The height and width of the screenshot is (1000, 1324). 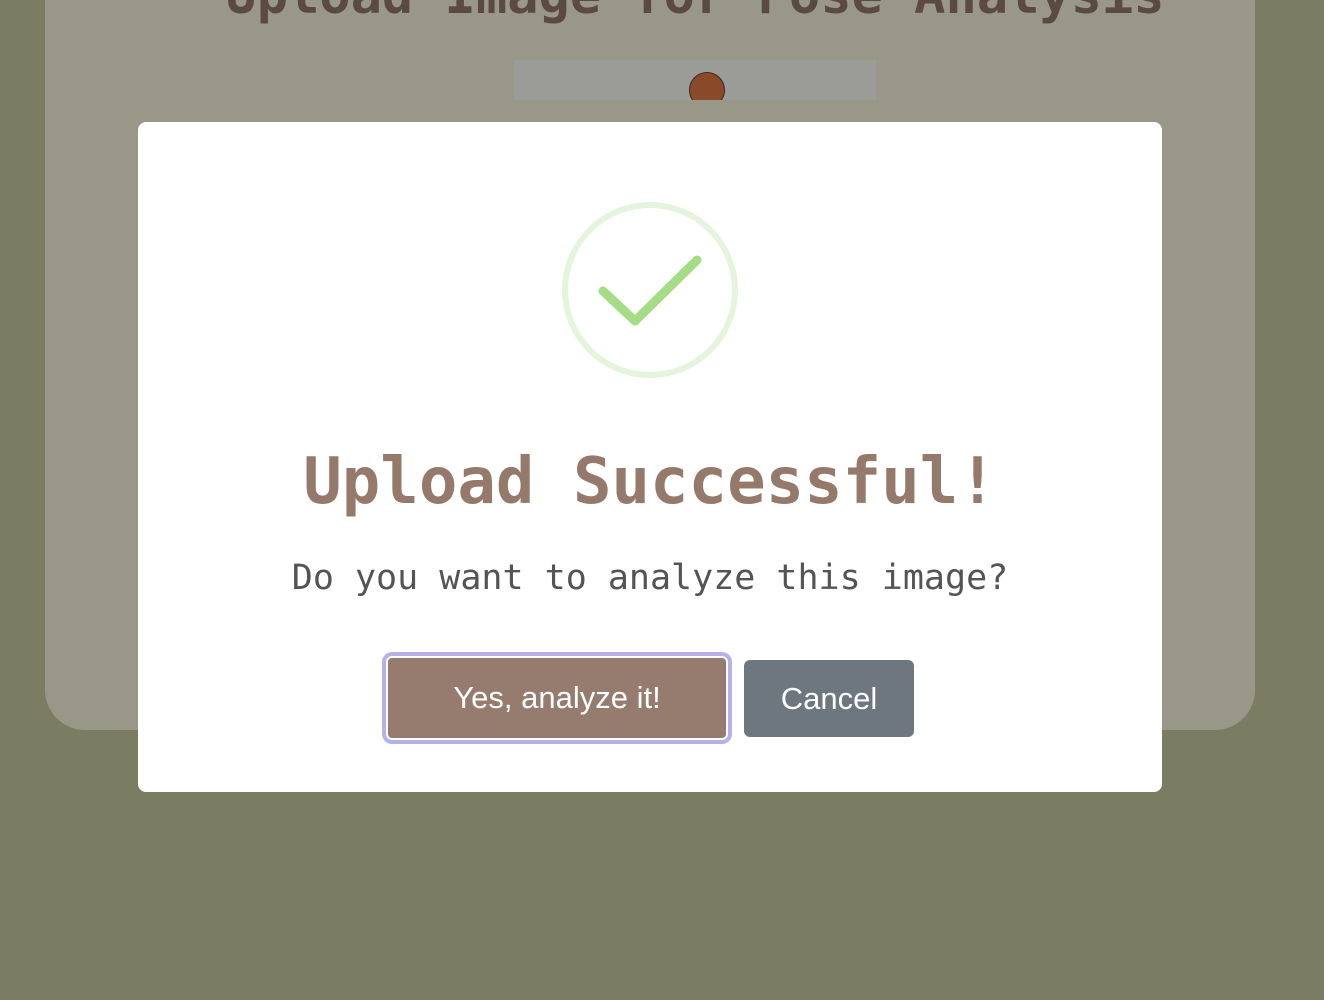 What do you see at coordinates (650, 290) in the screenshot?
I see `check-circle-icon` at bounding box center [650, 290].